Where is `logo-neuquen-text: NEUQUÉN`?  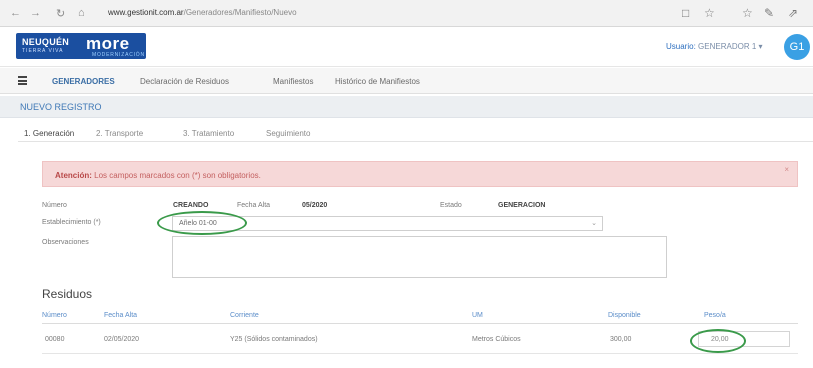
logo-neuquen-text: NEUQUÉN is located at coordinates (46, 42).